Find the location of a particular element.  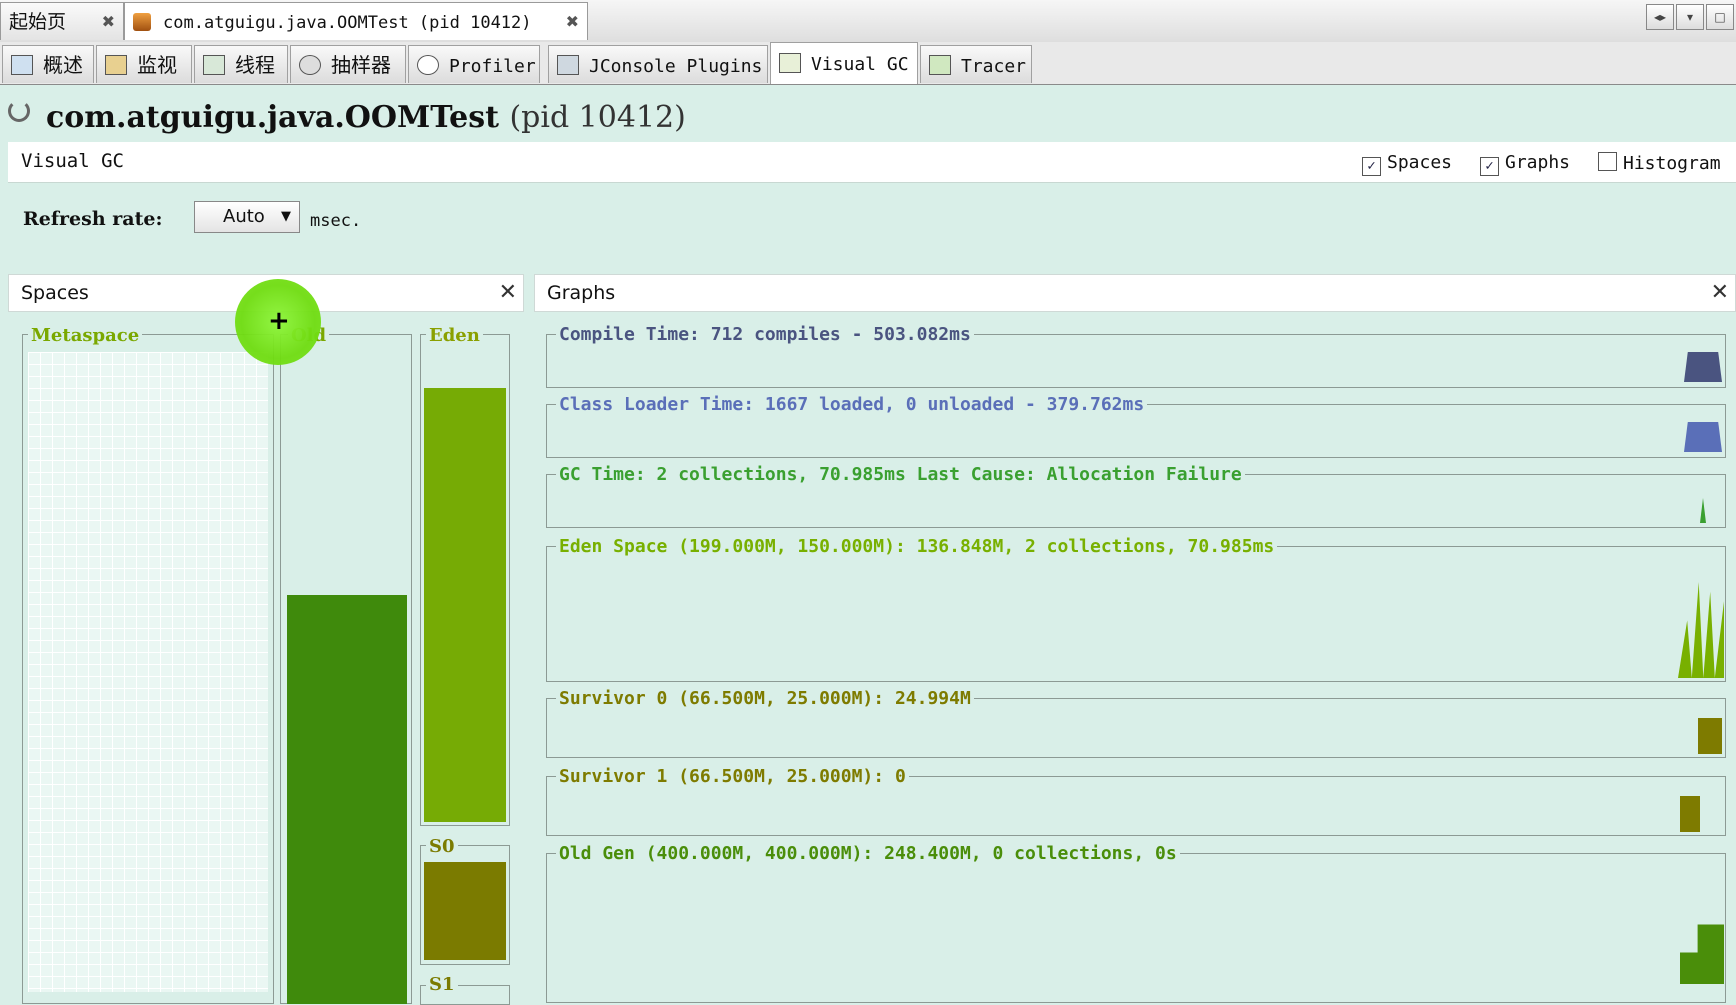

page-title: com.atguigu.java.OOMTest (pid 10412) is located at coordinates (366, 117).